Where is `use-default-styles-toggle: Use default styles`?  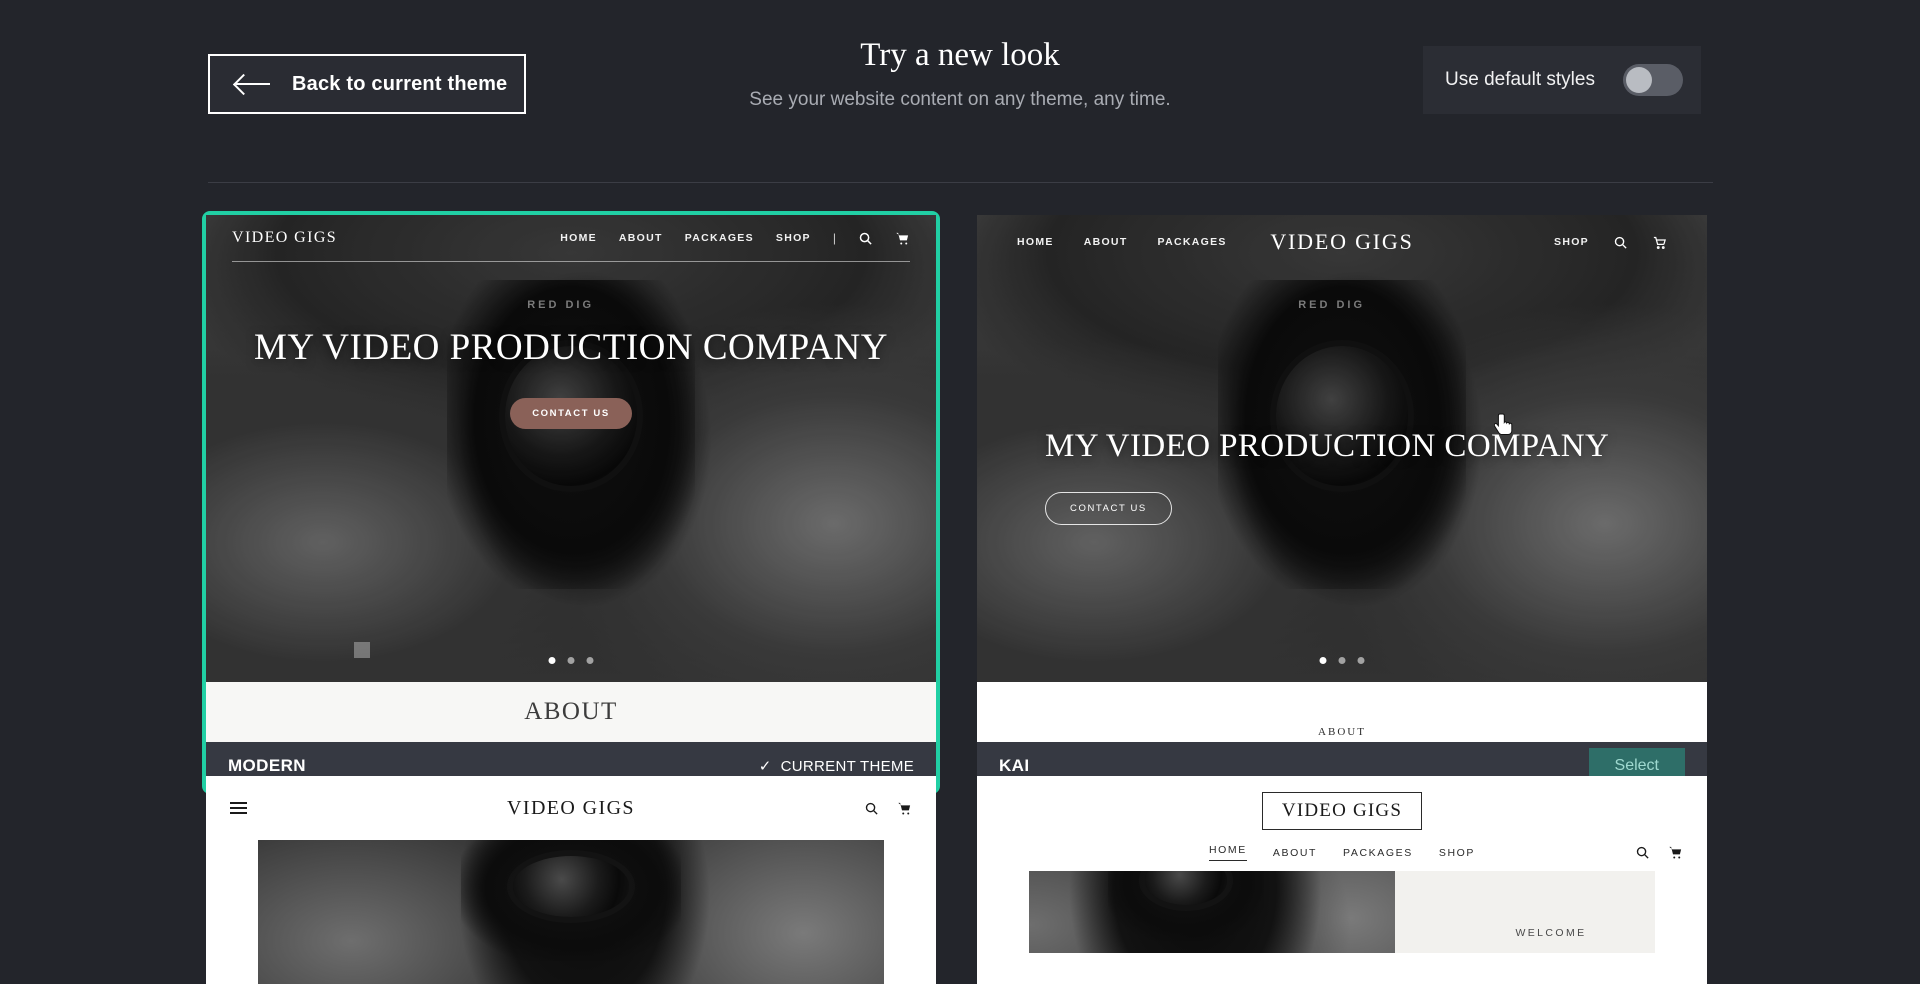 use-default-styles-toggle: Use default styles is located at coordinates (1562, 80).